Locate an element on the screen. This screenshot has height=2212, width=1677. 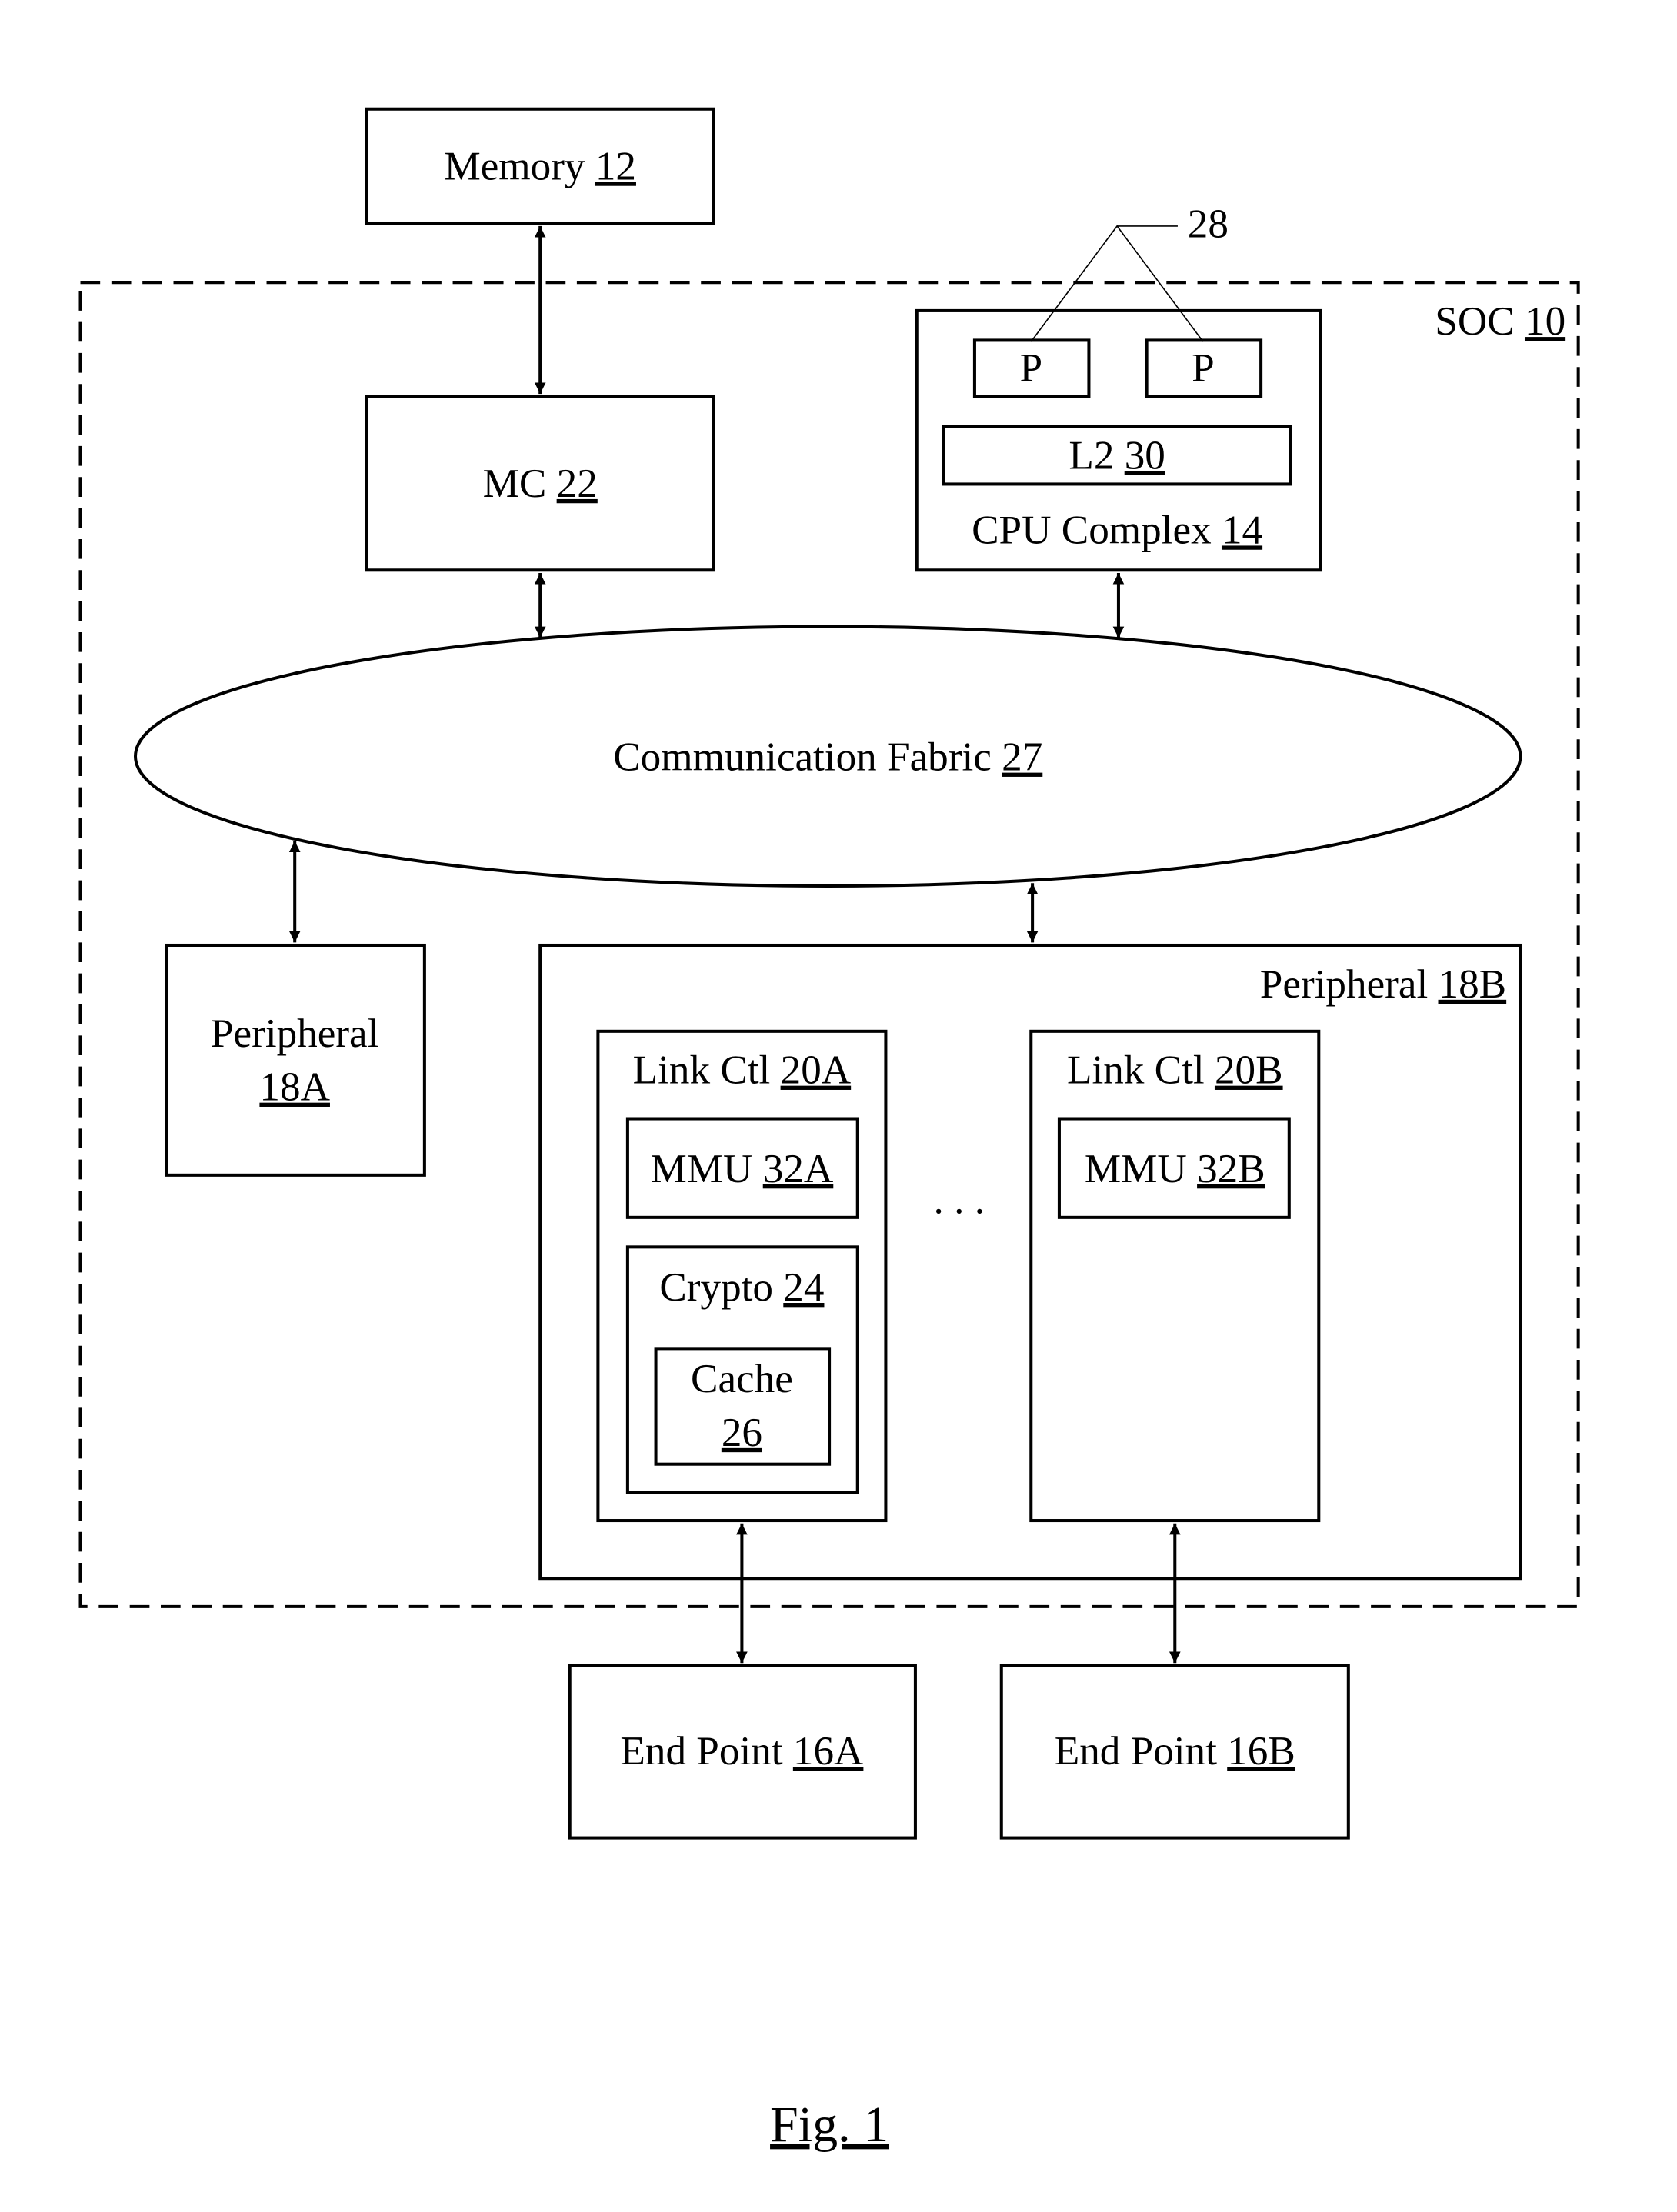
communication-fabric: Communication Fabric 27 is located at coordinates (827, 756).